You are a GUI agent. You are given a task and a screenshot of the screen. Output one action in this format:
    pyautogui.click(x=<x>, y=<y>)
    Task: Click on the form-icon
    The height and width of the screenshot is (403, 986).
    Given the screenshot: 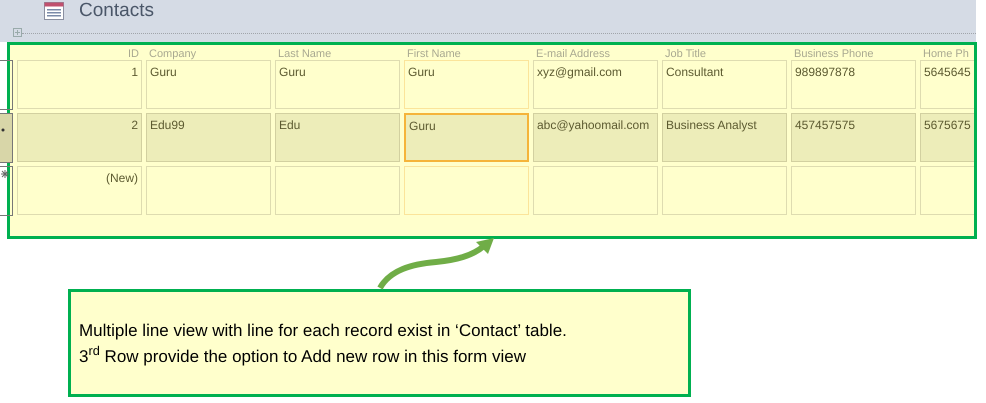 What is the action you would take?
    pyautogui.click(x=54, y=11)
    